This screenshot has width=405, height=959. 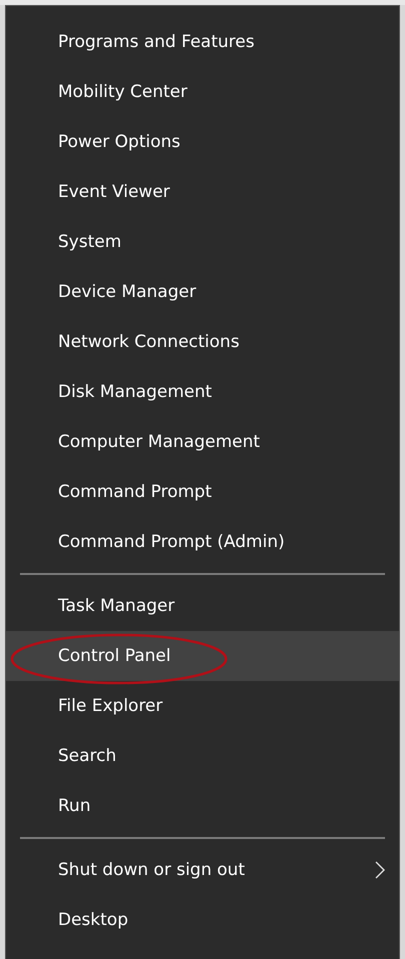 What do you see at coordinates (202, 542) in the screenshot?
I see `menu-item: Command Prompt (Admin)` at bounding box center [202, 542].